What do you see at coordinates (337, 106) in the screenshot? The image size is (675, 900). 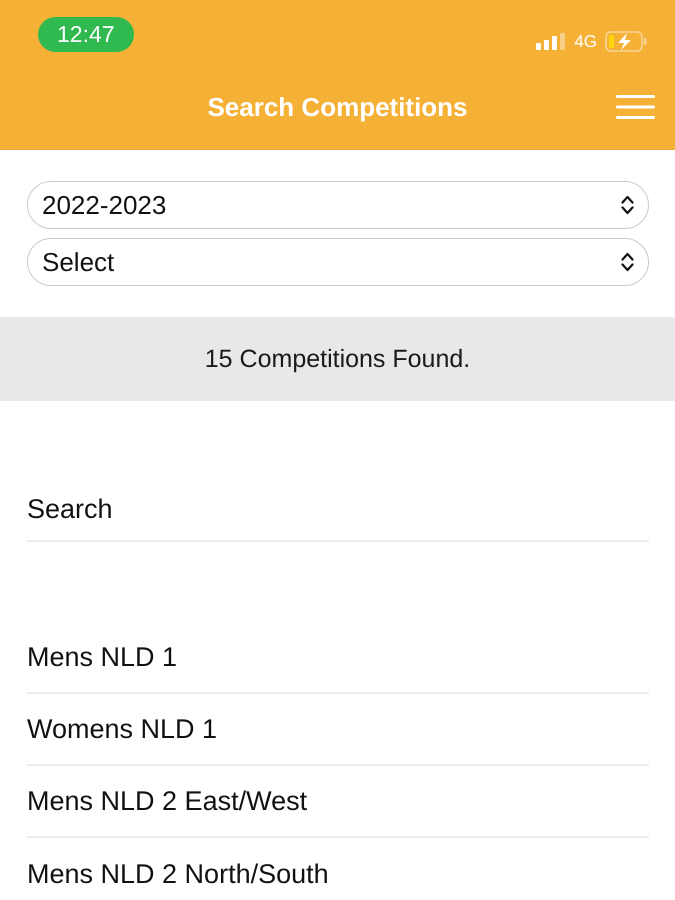 I see `page-title: Search Competitions` at bounding box center [337, 106].